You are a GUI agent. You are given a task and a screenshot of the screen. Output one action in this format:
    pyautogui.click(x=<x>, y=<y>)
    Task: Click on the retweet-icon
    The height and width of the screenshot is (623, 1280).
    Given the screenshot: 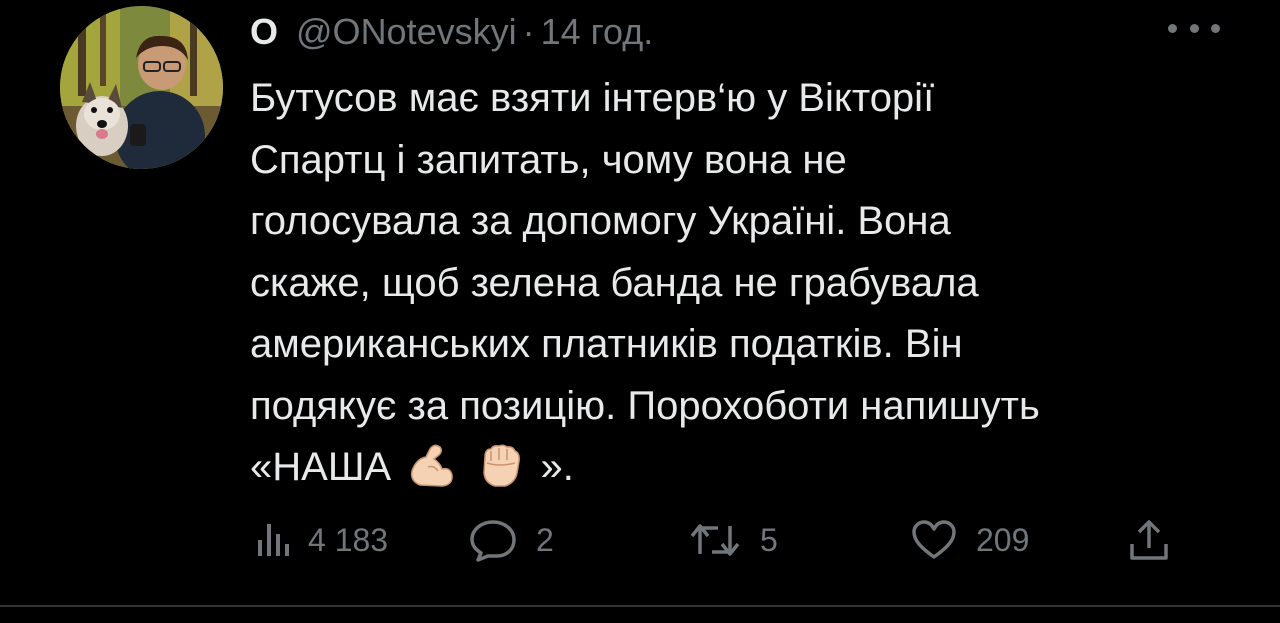 What is the action you would take?
    pyautogui.click(x=715, y=540)
    